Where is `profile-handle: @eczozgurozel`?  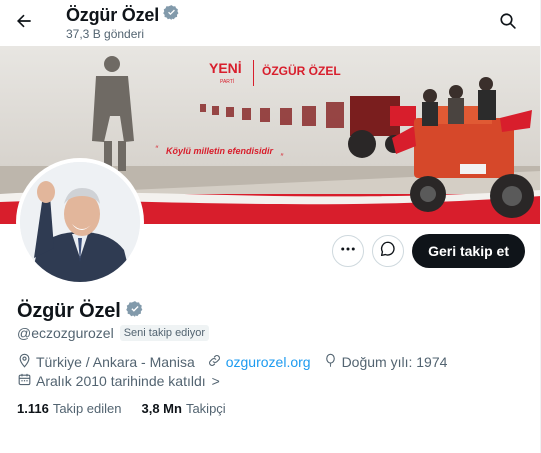 profile-handle: @eczozgurozel is located at coordinates (65, 333).